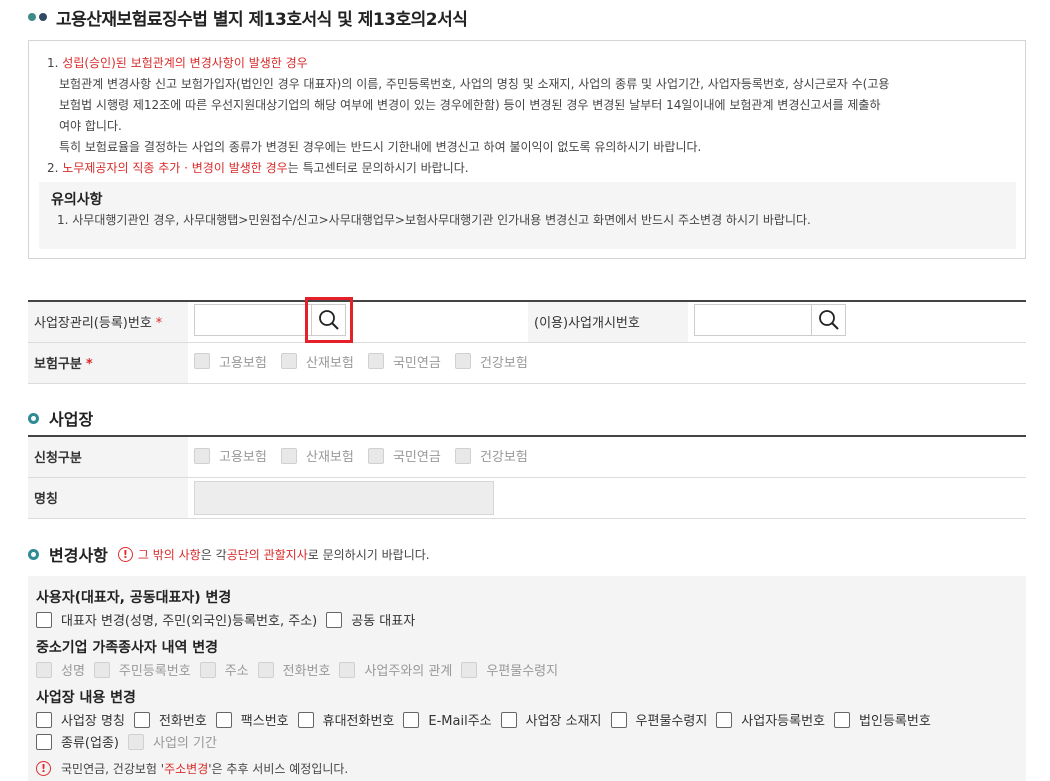  What do you see at coordinates (90, 743) in the screenshot?
I see `checkbox-label: 종류(업종)` at bounding box center [90, 743].